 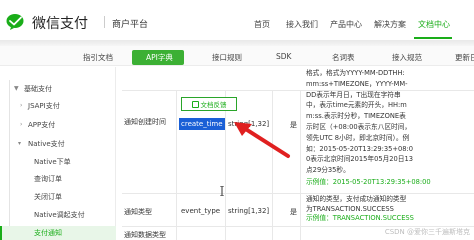 I want to click on param-field-event-type: event_type, so click(x=200, y=211).